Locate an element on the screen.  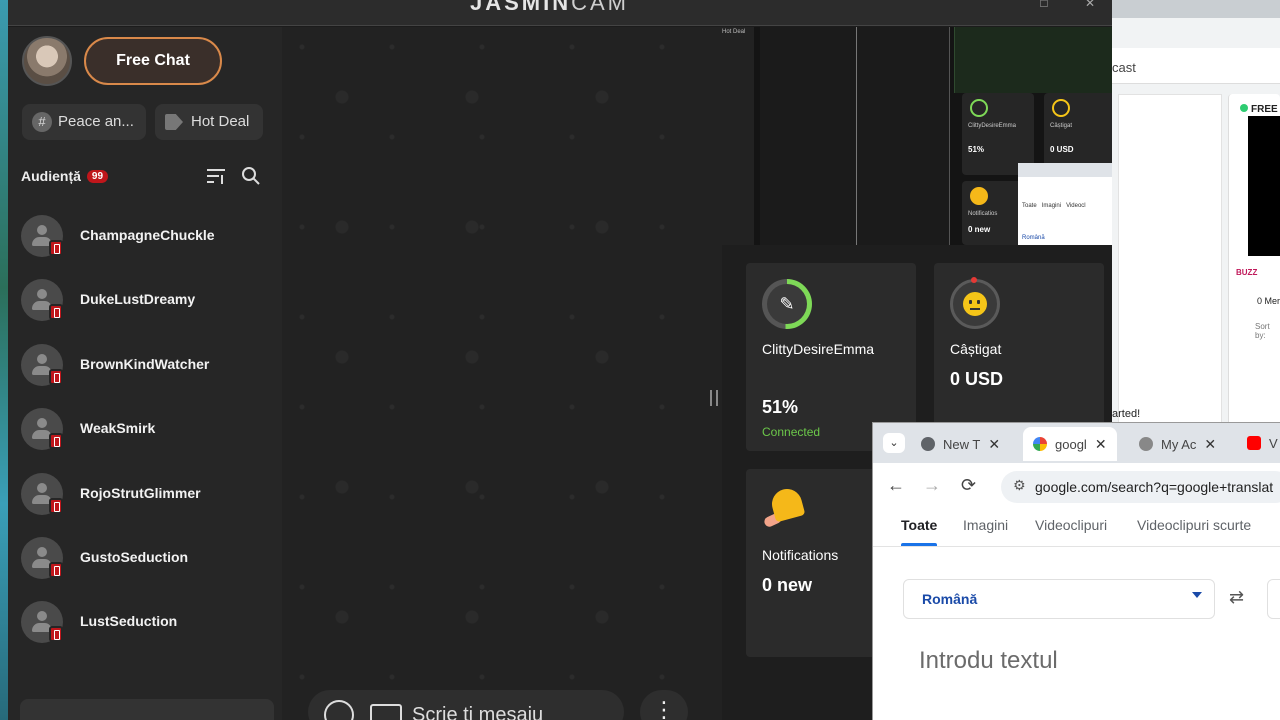
model-avatar is located at coordinates (47, 61).